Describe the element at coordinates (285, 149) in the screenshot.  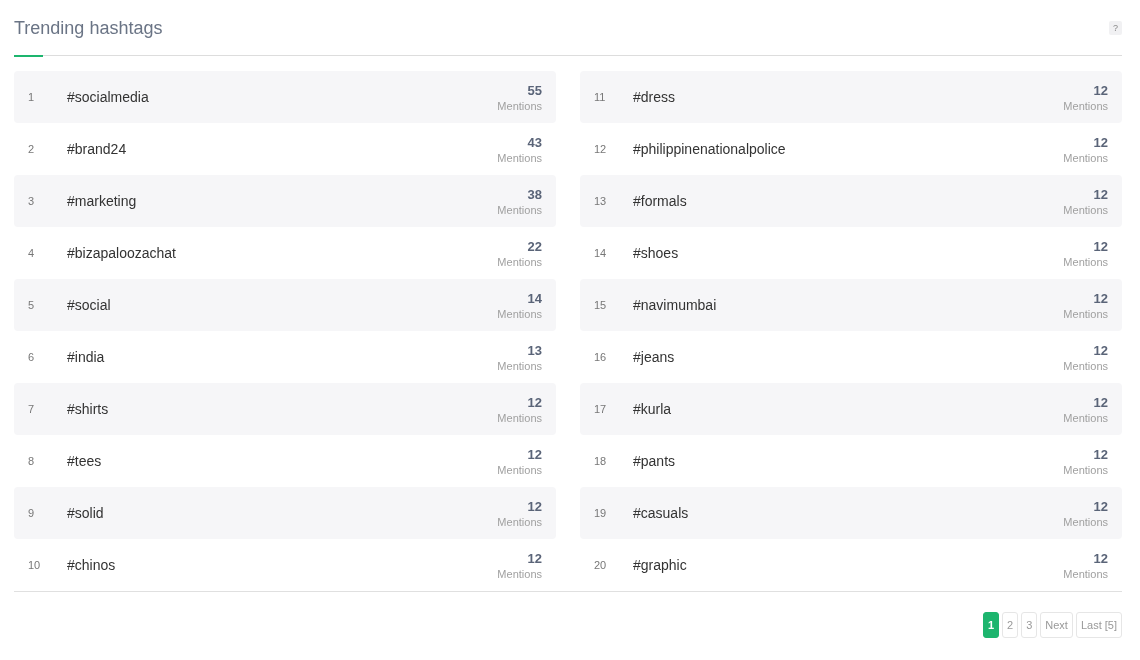
I see `hashtag-row: 2 #brand24 43 Mentions` at that location.